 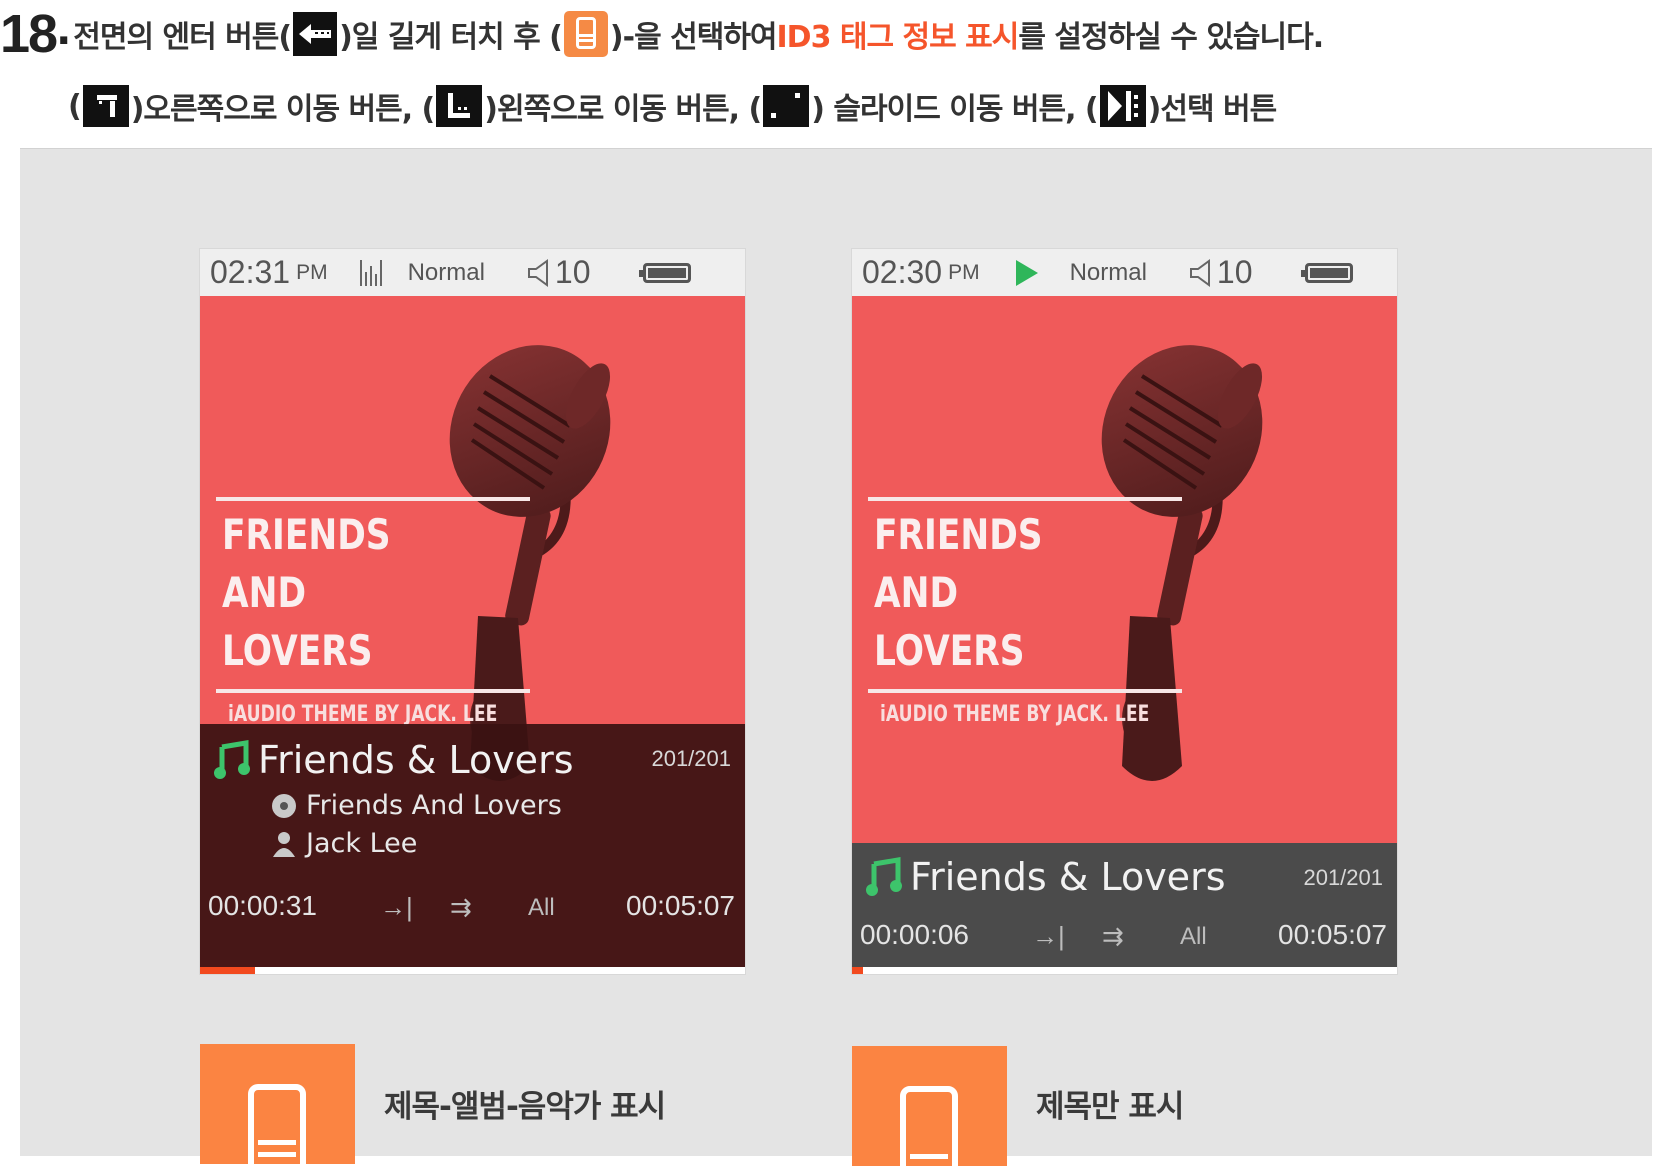 I want to click on artist-person-icon, so click(x=284, y=844).